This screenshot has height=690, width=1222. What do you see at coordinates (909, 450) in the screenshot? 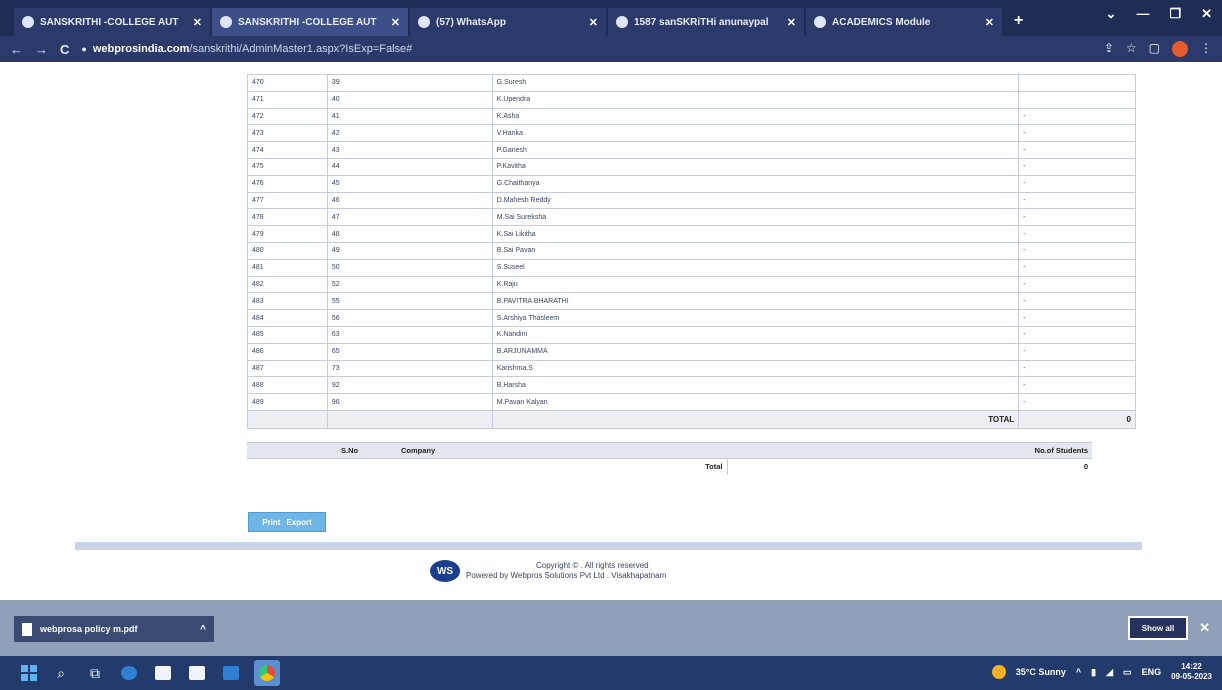
I see `students-count-header: No.of Students` at bounding box center [909, 450].